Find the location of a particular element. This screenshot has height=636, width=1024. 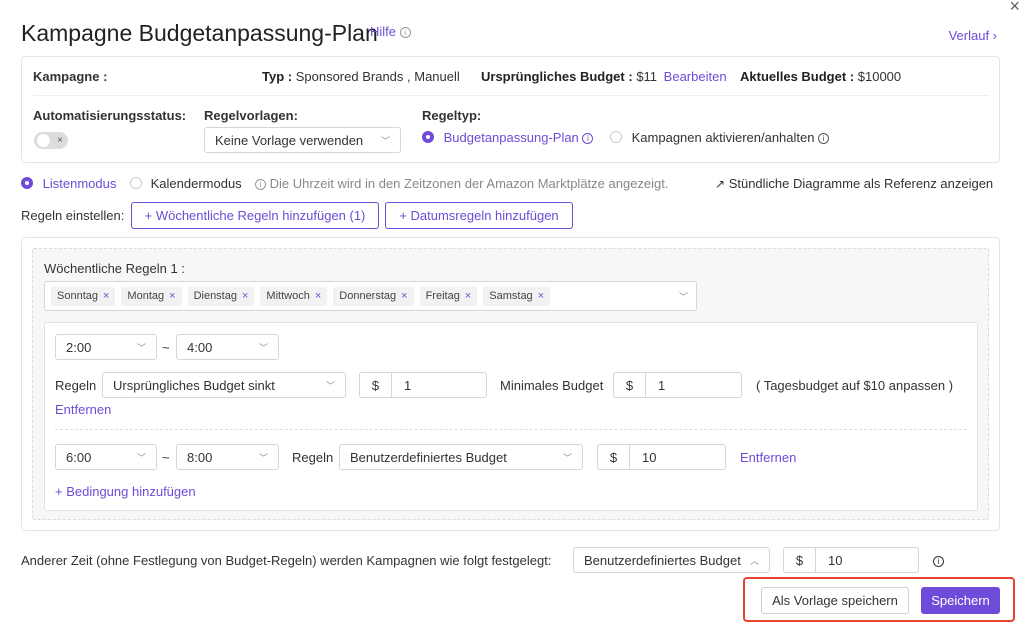

min-budget-value: 1 is located at coordinates (662, 385).